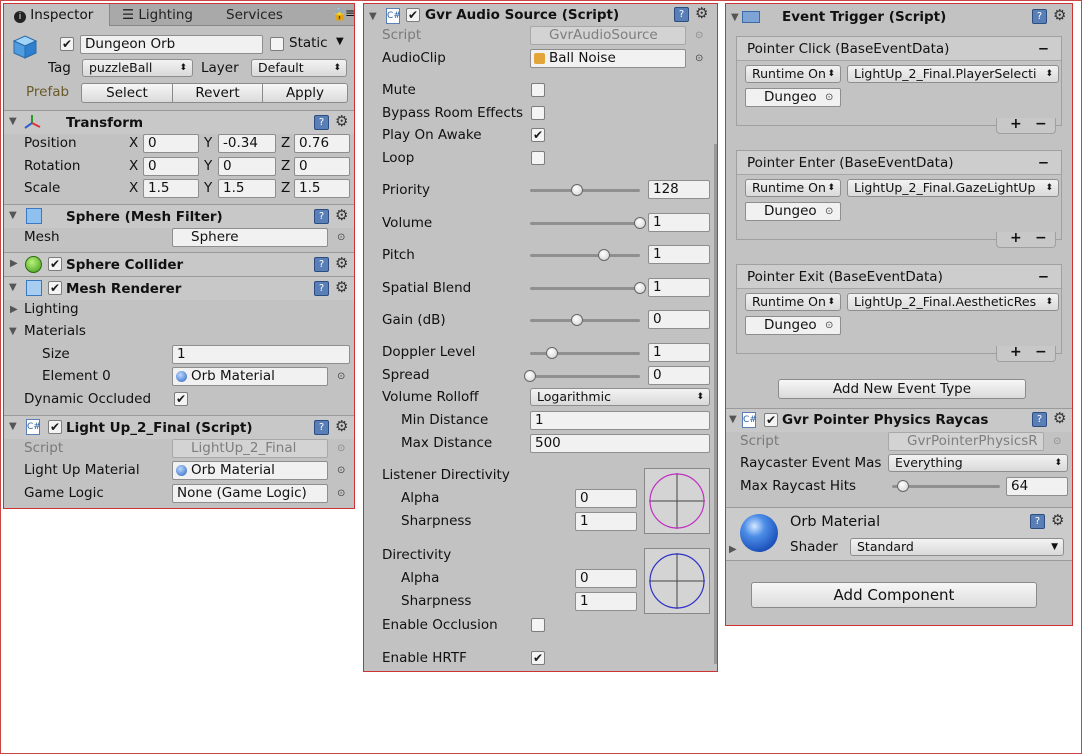 Image resolution: width=1082 pixels, height=754 pixels. I want to click on object-name-field: Dungeon Orb, so click(171, 44).